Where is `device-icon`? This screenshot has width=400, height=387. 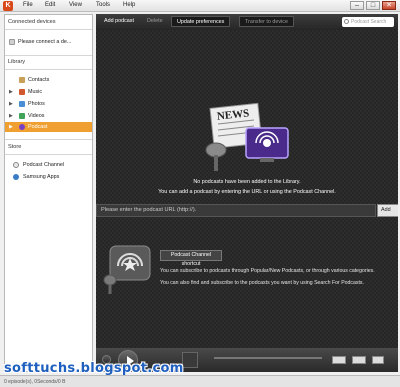
device-icon is located at coordinates (12, 42).